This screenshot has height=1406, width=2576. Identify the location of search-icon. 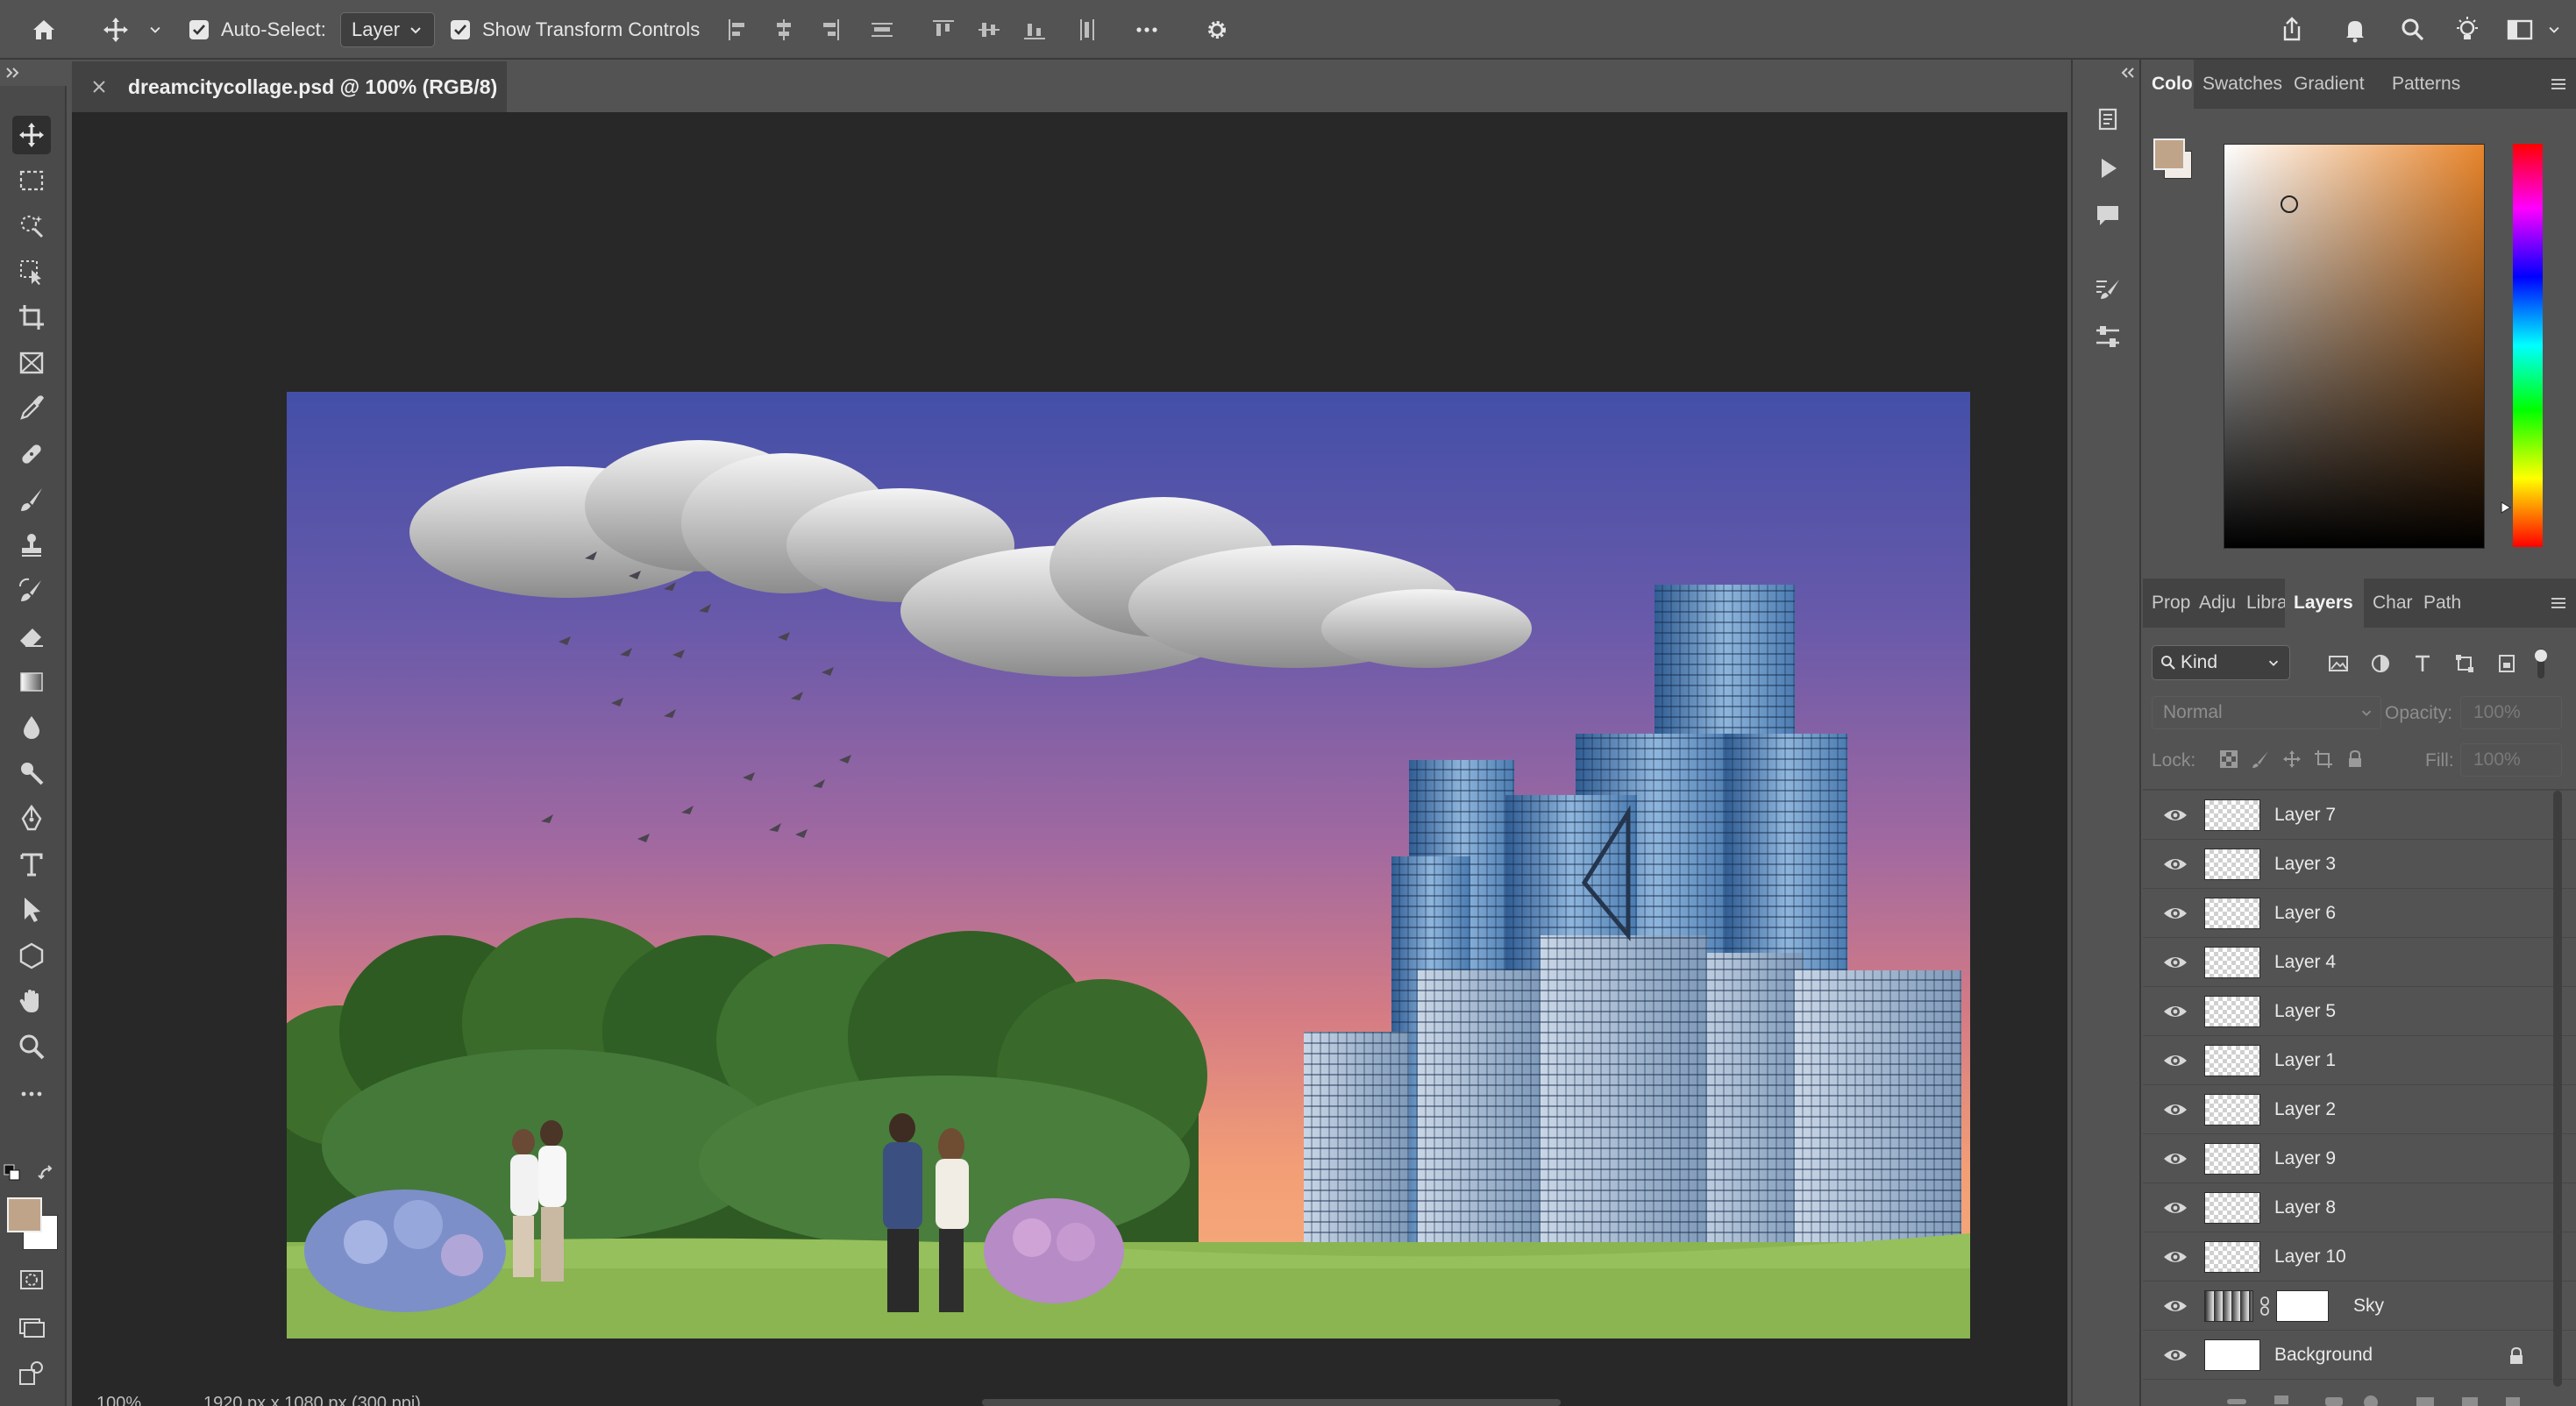
(2413, 30).